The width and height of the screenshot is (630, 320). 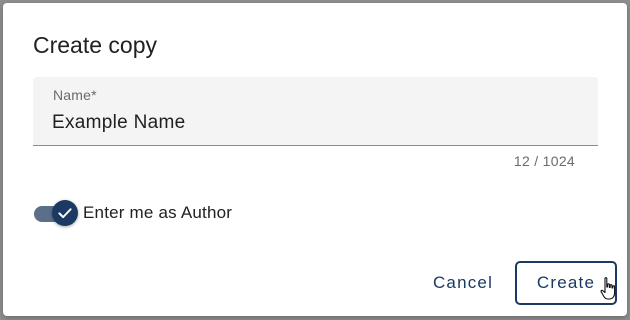 I want to click on toggle-thumb, so click(x=65, y=213).